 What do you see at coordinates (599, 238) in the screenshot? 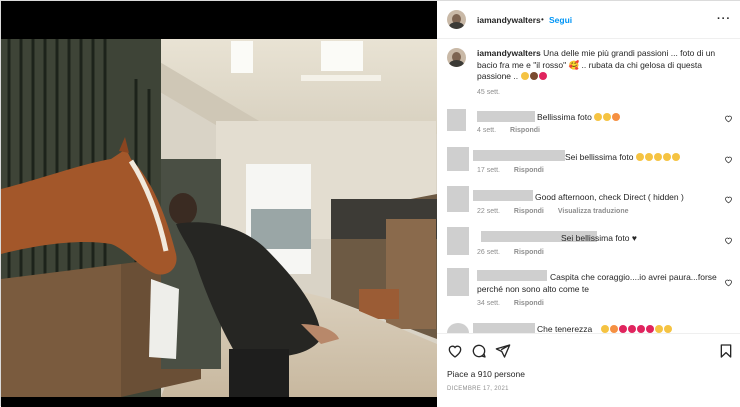
I see `comment-text: Sei bellissima foto ♥` at bounding box center [599, 238].